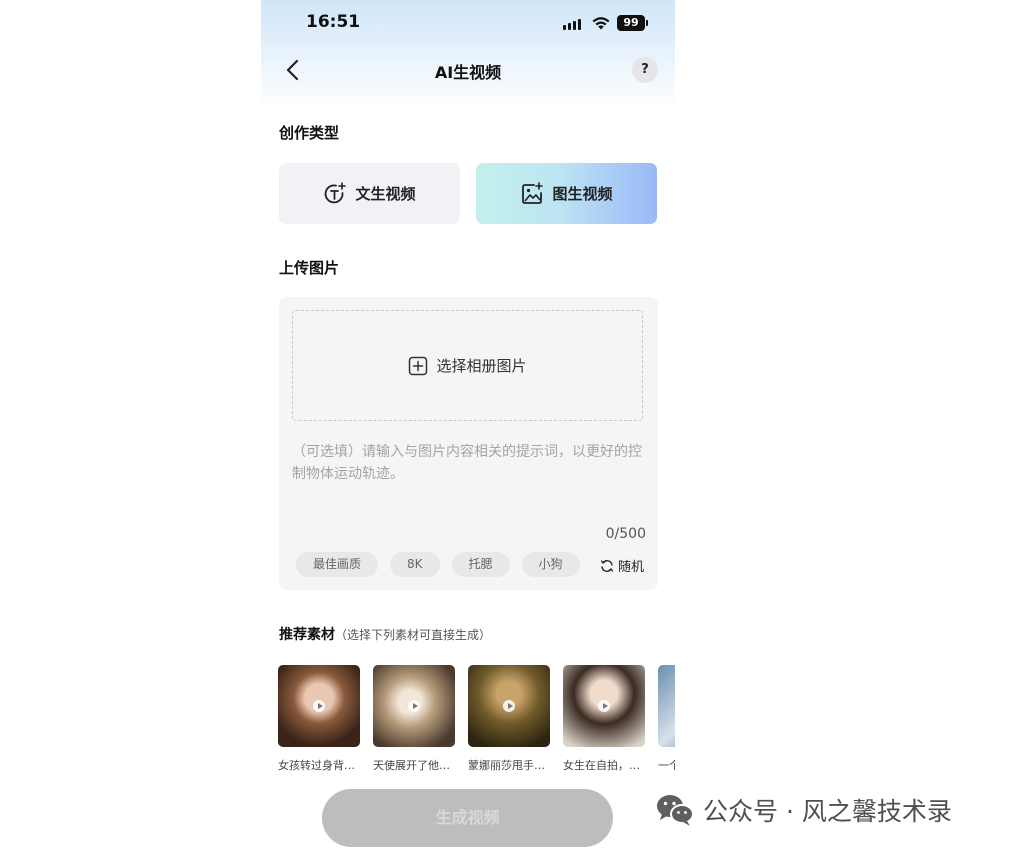  I want to click on generate-video-button: 生成视频, so click(467, 818).